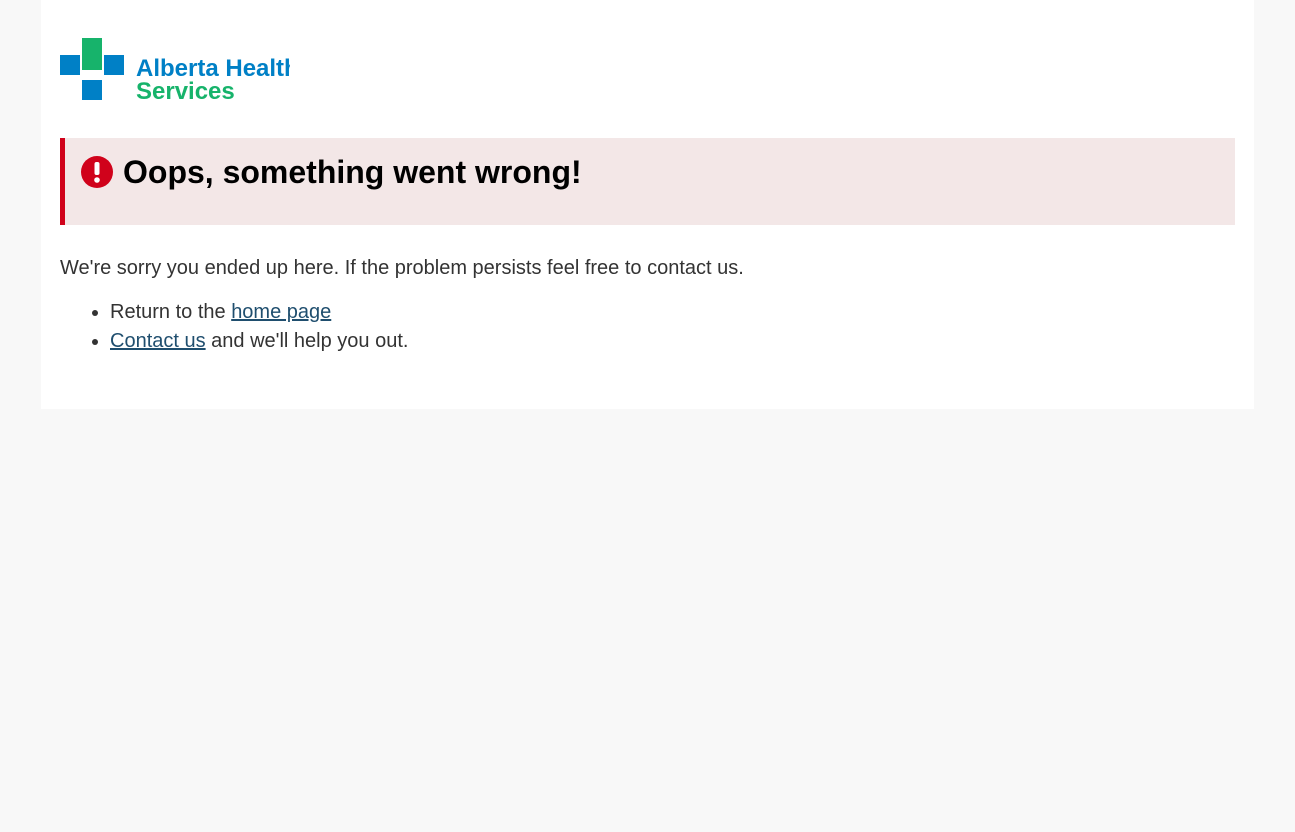 This screenshot has width=1295, height=832. What do you see at coordinates (281, 312) in the screenshot?
I see `home-page-link: home page` at bounding box center [281, 312].